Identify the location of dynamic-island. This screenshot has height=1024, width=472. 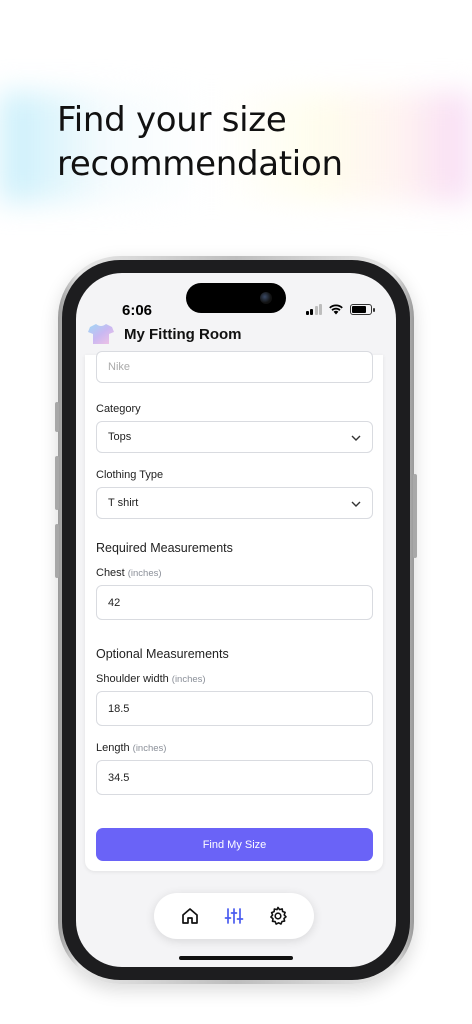
(236, 298).